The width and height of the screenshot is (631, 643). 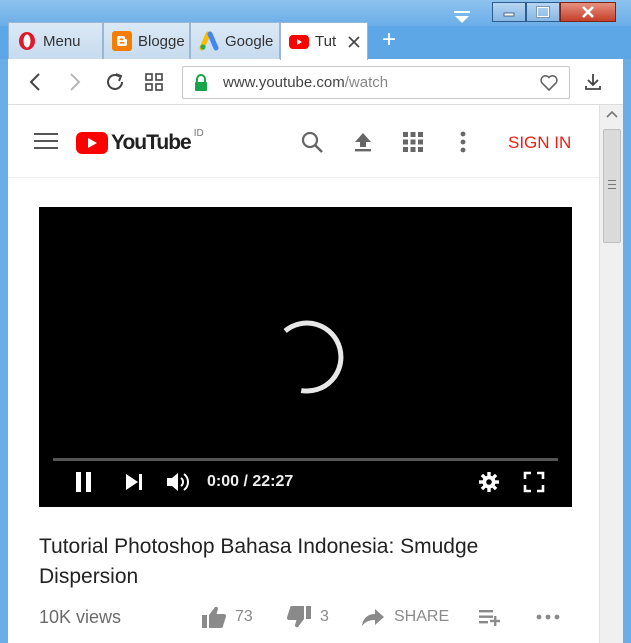 I want to click on tab-label: Menu, so click(x=62, y=41).